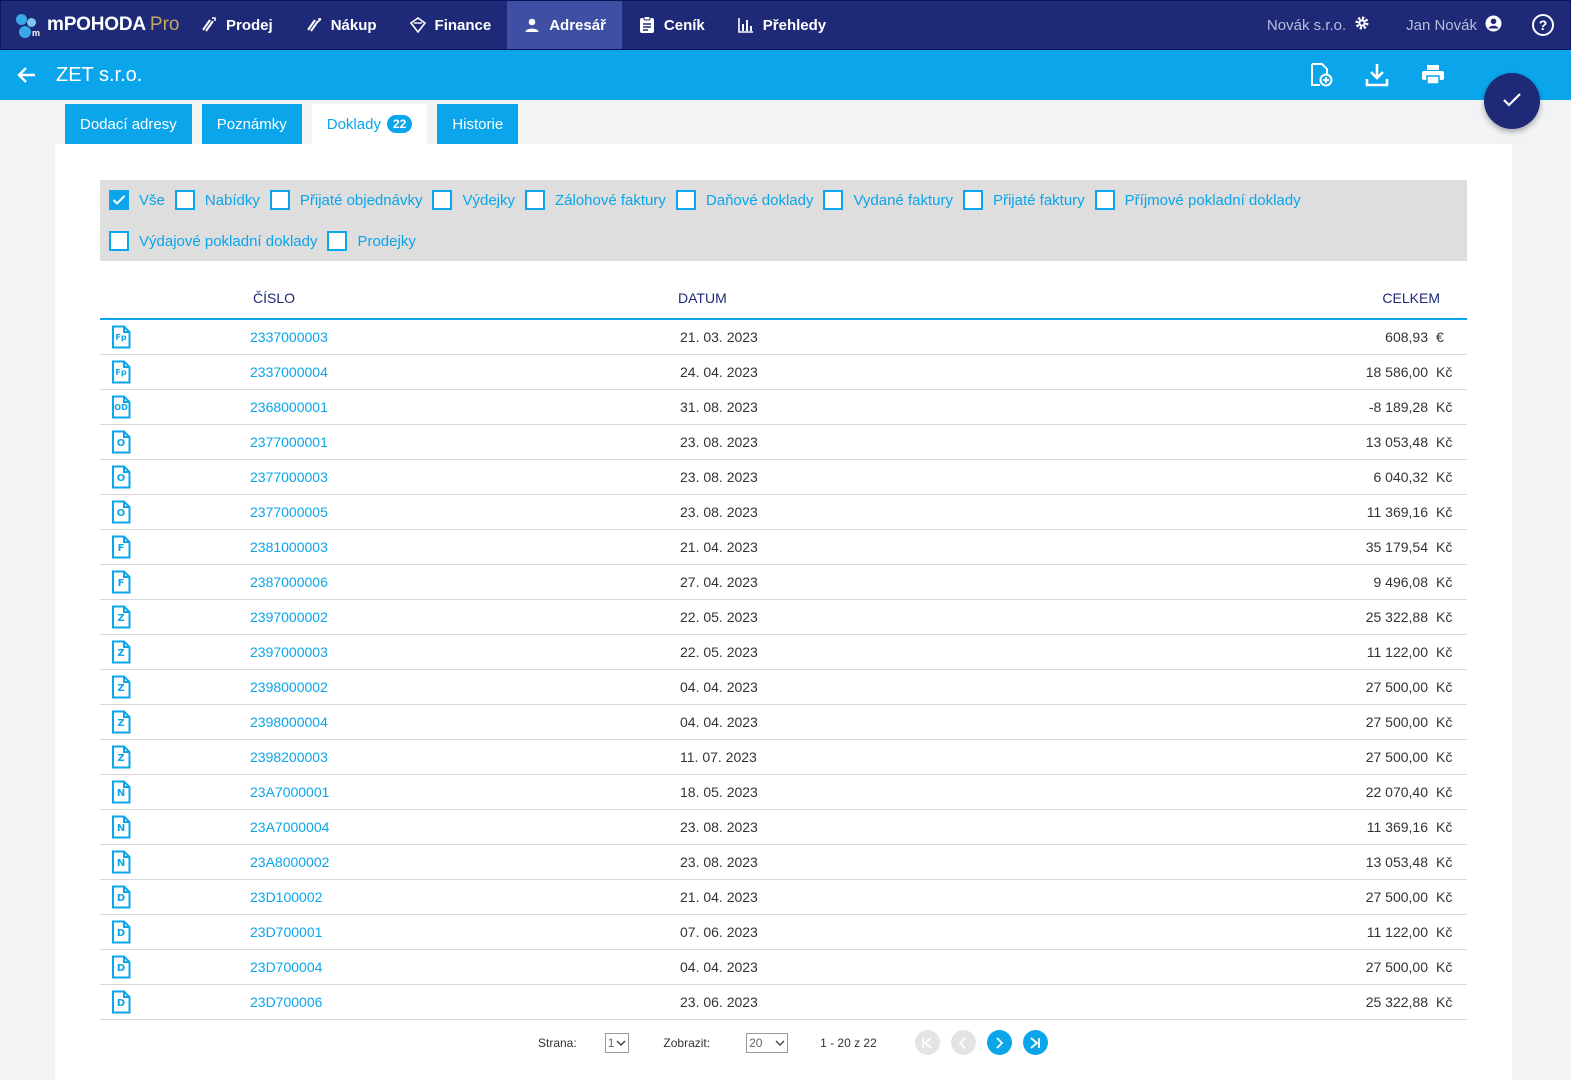  I want to click on table-row: Z 2397000002 22. 05. 2023 25 322,88 Kč, so click(783, 617).